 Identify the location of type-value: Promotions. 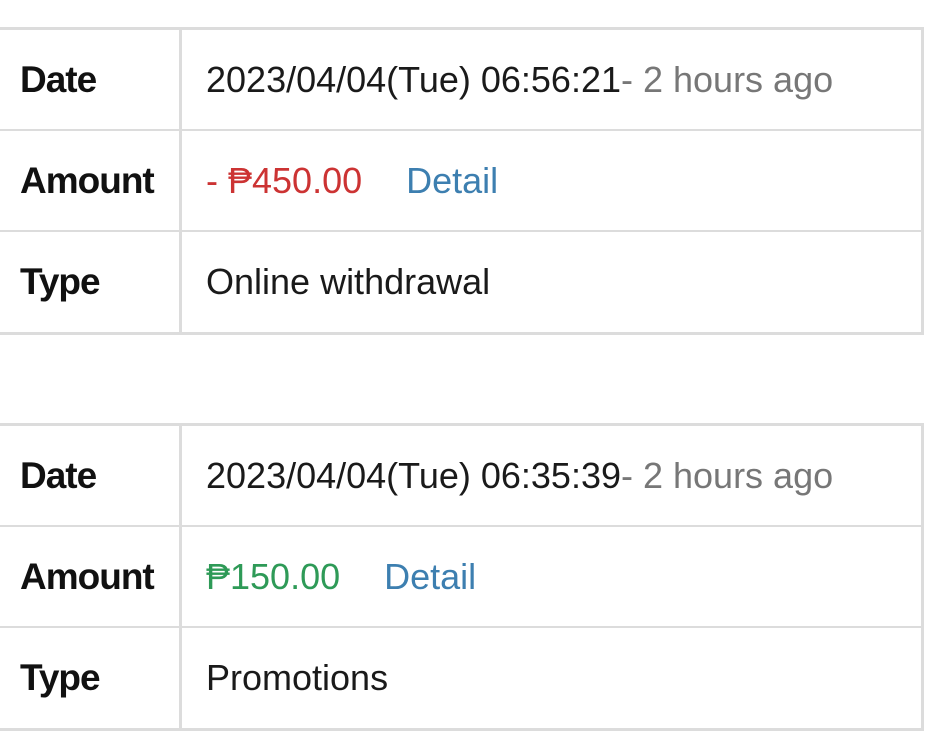
(297, 677).